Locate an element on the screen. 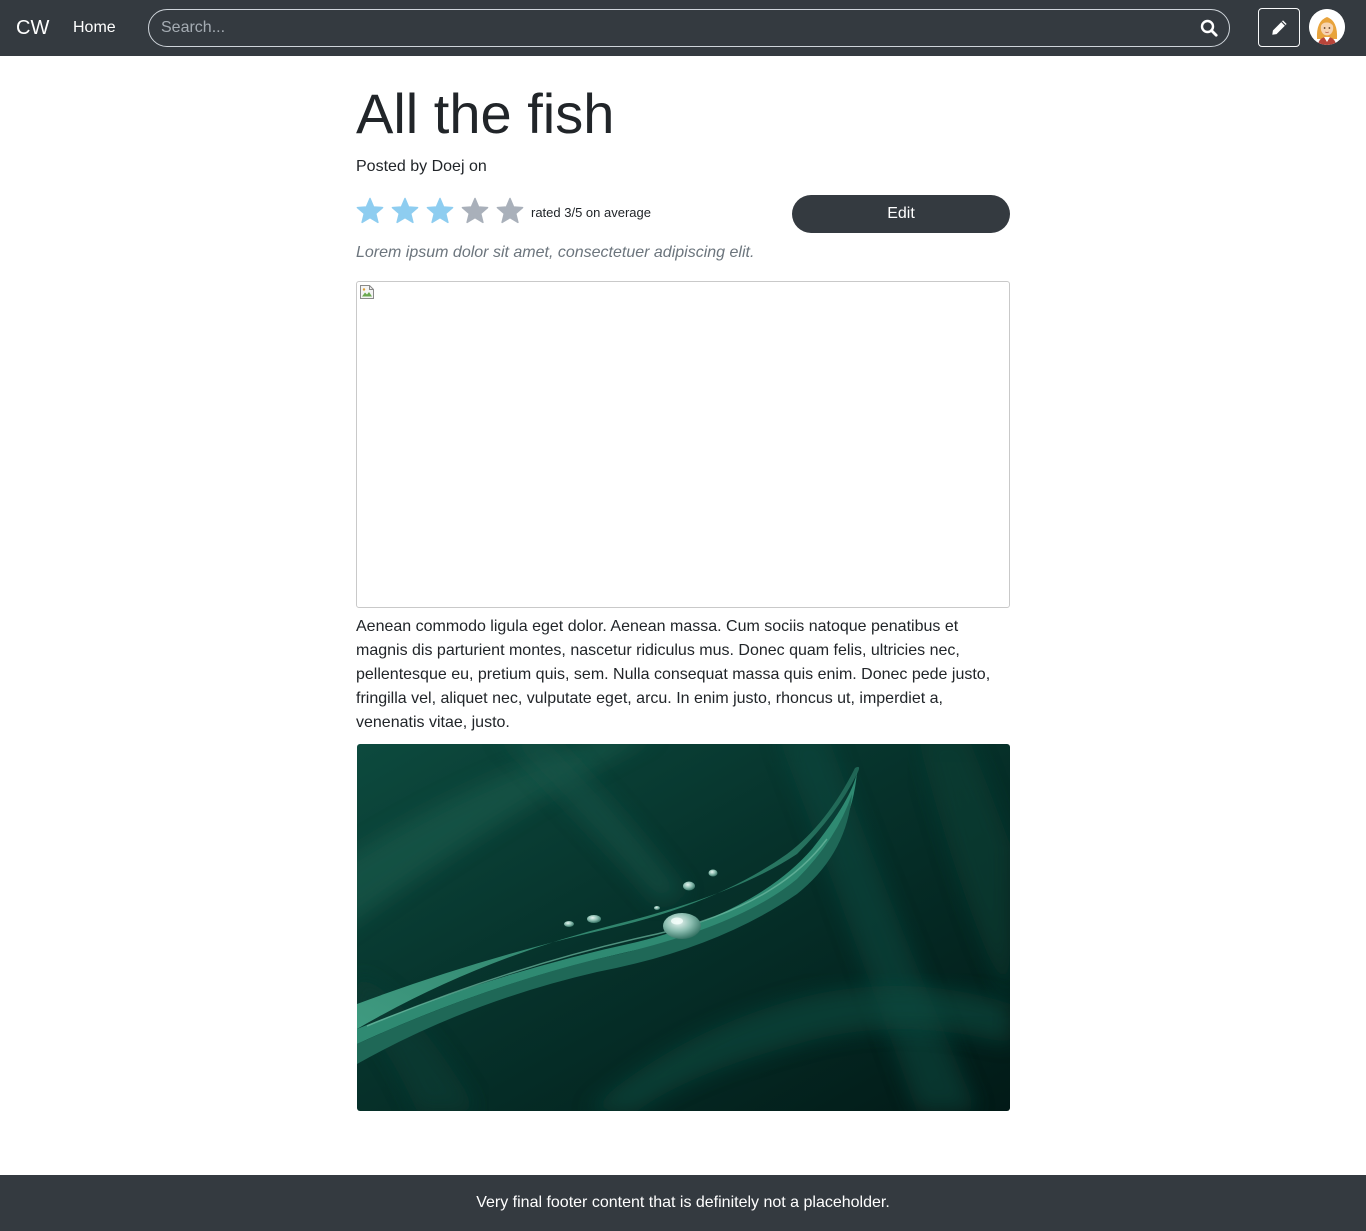  avatar-icon is located at coordinates (1327, 27).